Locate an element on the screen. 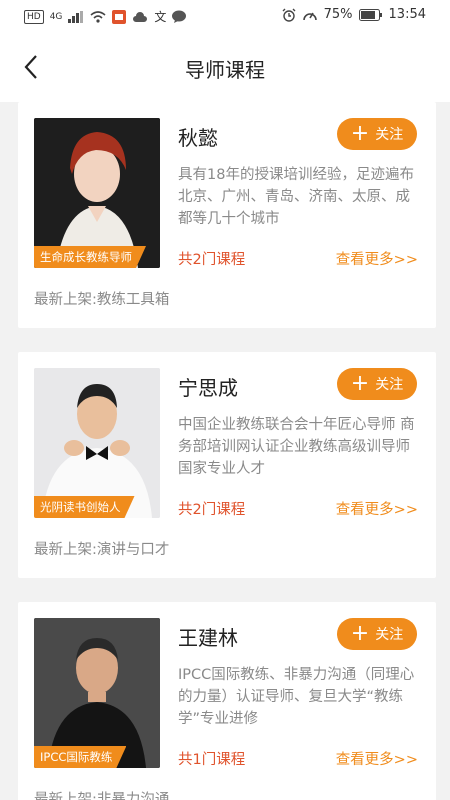 This screenshot has height=800, width=450. mentor-photo: IPCC国际教练 is located at coordinates (97, 693).